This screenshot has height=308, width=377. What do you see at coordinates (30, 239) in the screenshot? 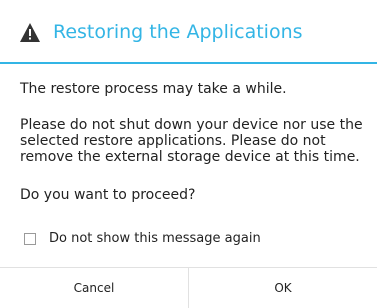
I see `dont-show-again-checkbox` at bounding box center [30, 239].